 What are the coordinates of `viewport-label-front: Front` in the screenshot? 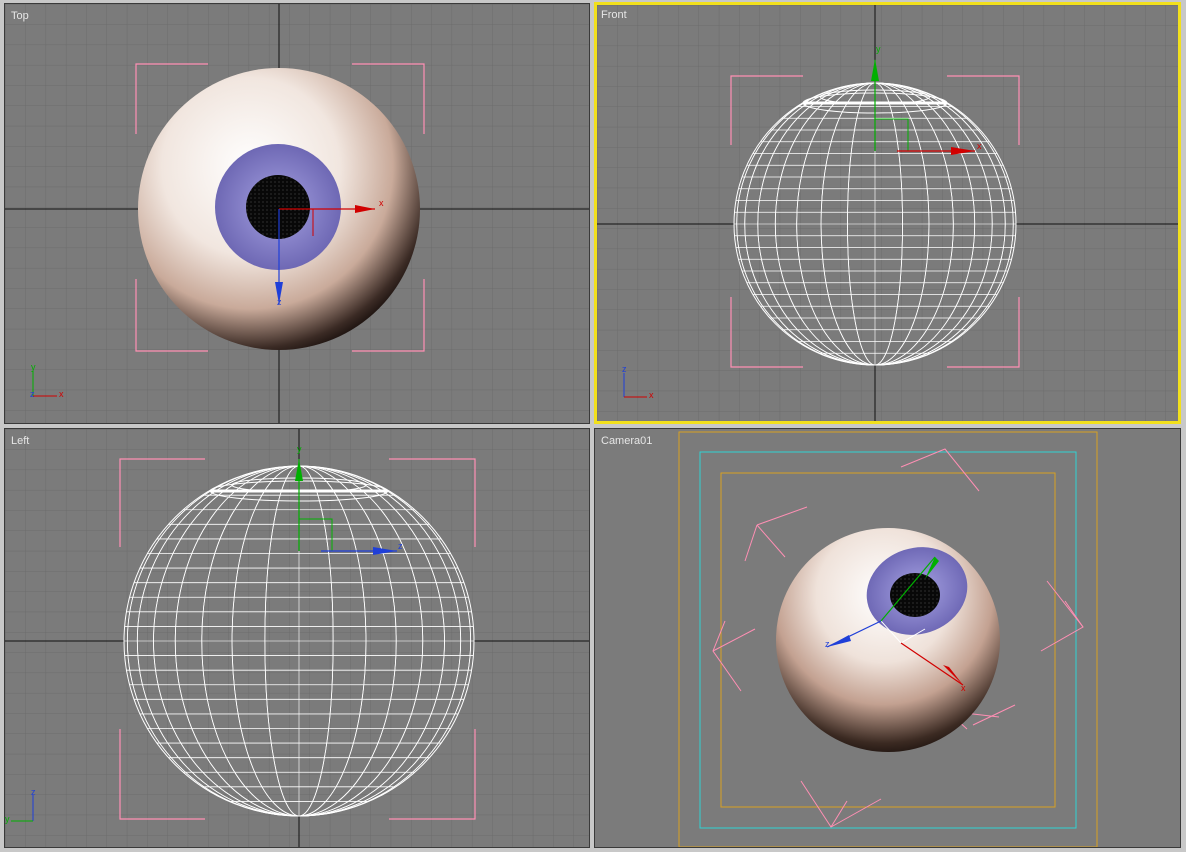 It's located at (614, 15).